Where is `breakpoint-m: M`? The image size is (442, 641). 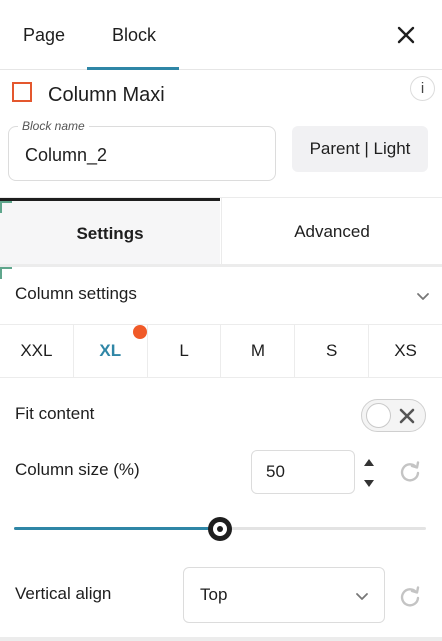 breakpoint-m: M is located at coordinates (258, 351).